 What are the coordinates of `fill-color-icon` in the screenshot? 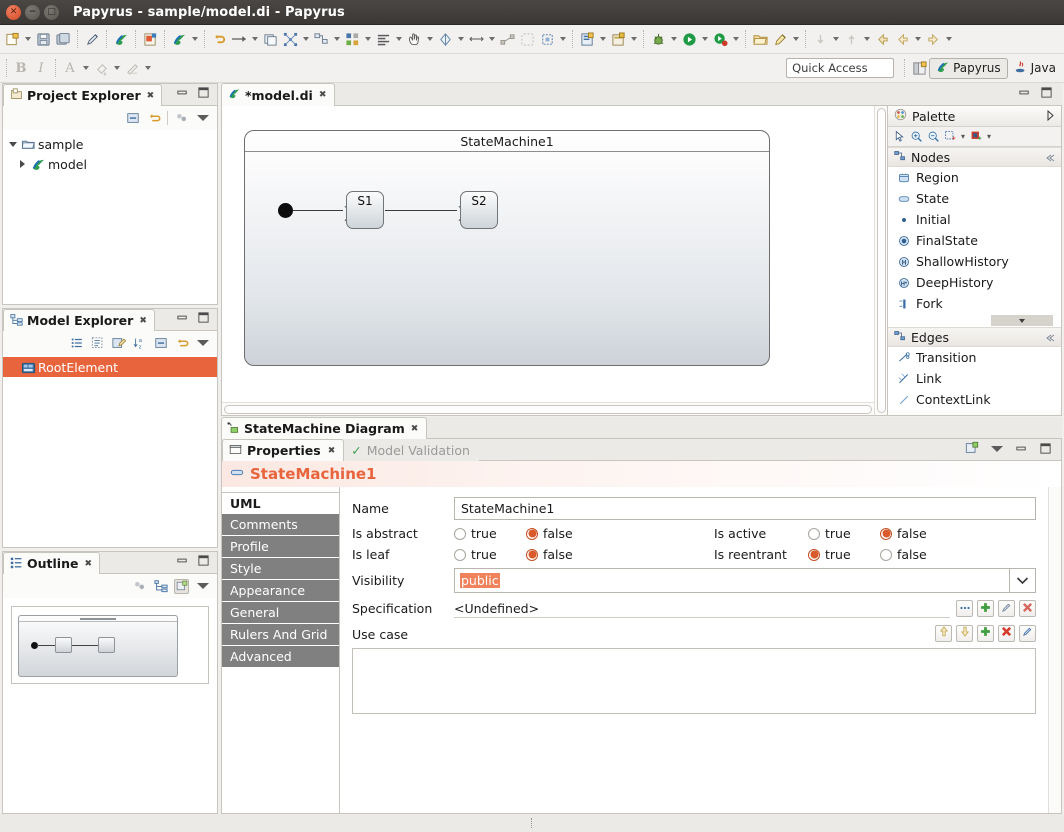 It's located at (101, 68).